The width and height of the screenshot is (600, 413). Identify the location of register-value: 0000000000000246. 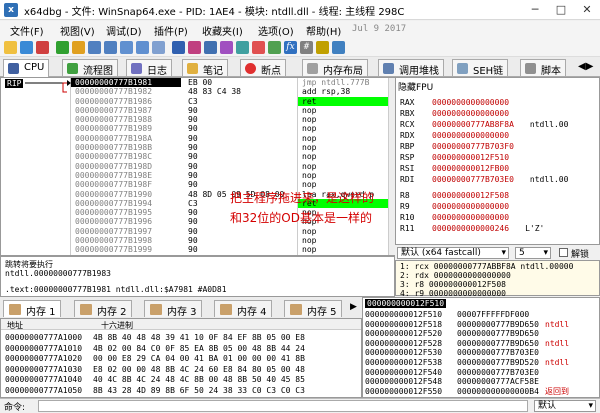
(470, 228).